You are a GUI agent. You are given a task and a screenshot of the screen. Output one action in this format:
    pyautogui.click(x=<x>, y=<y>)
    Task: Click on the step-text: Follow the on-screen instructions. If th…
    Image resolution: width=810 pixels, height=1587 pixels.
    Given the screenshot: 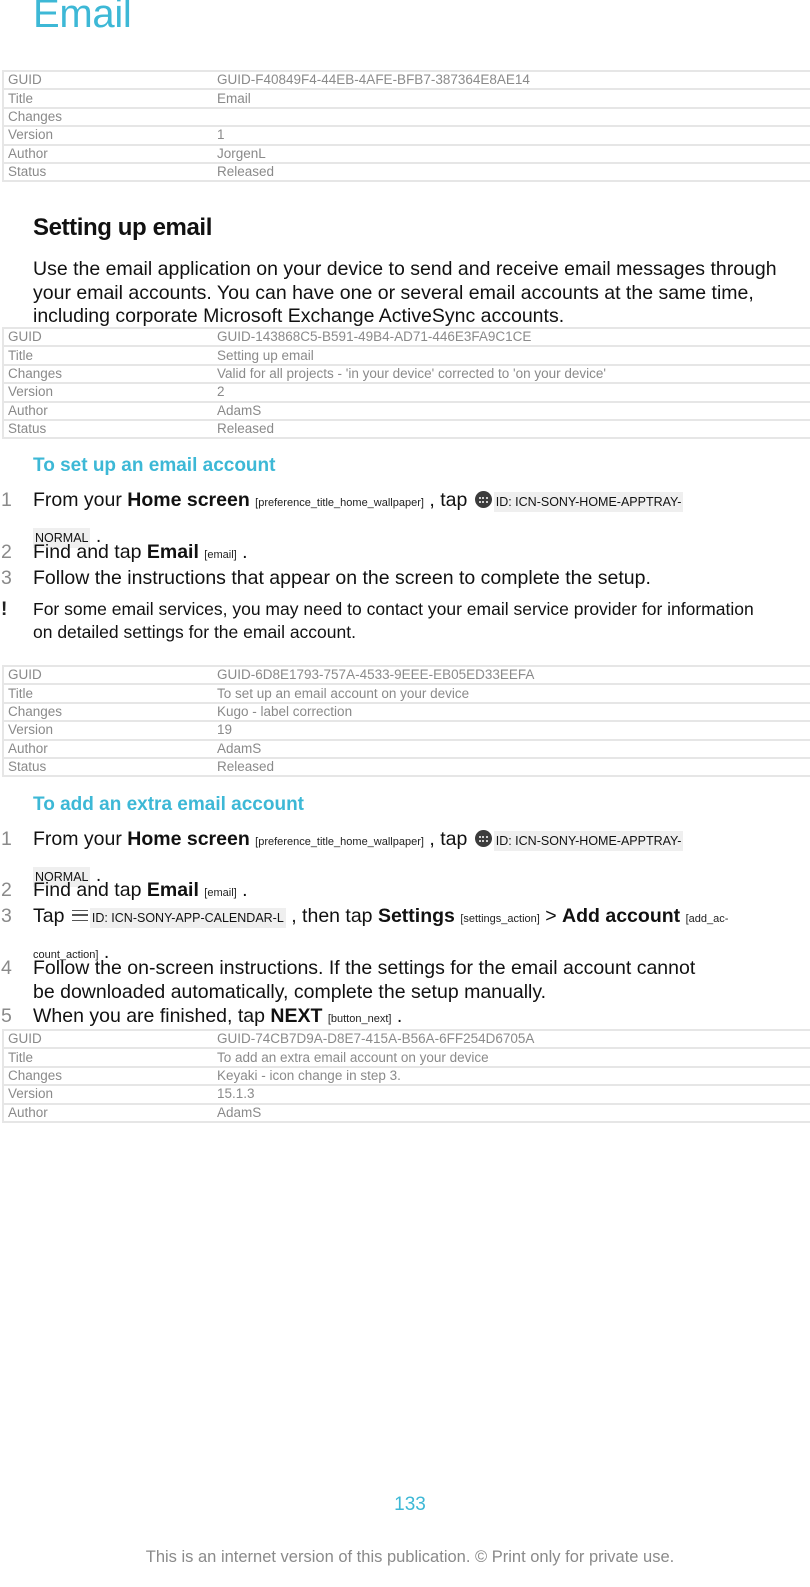 What is the action you would take?
    pyautogui.click(x=364, y=968)
    